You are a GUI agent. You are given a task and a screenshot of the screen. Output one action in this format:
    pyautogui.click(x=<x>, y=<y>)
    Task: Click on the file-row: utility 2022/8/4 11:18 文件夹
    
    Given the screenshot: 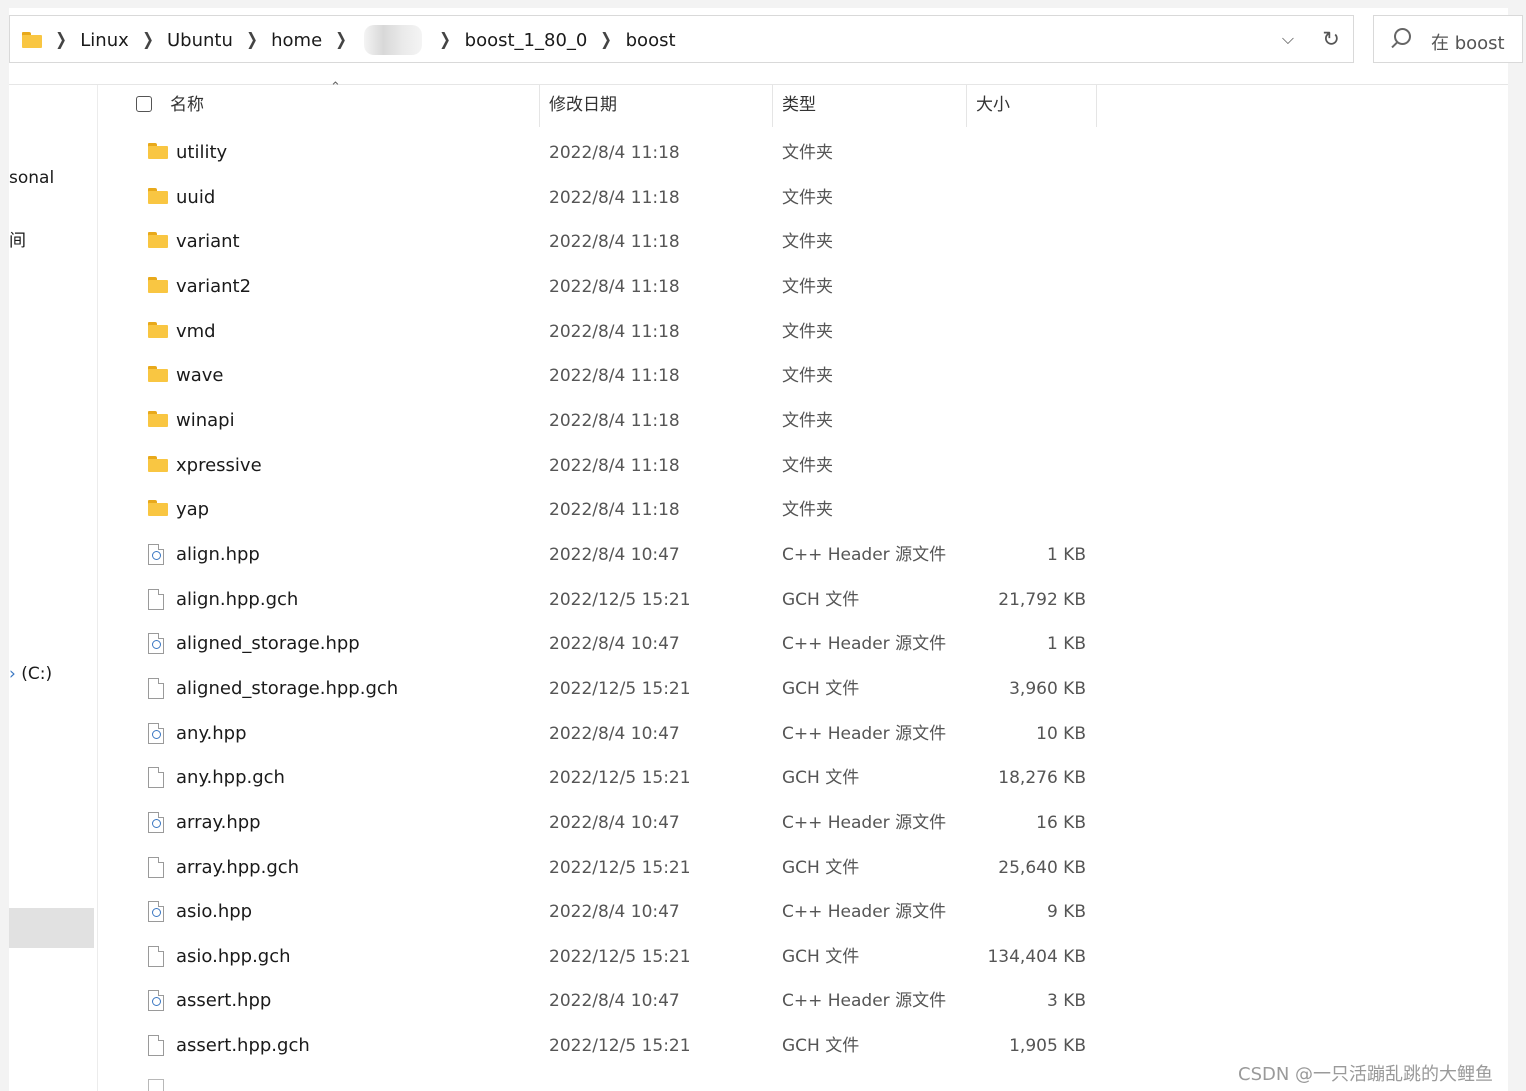 What is the action you would take?
    pyautogui.click(x=598, y=153)
    